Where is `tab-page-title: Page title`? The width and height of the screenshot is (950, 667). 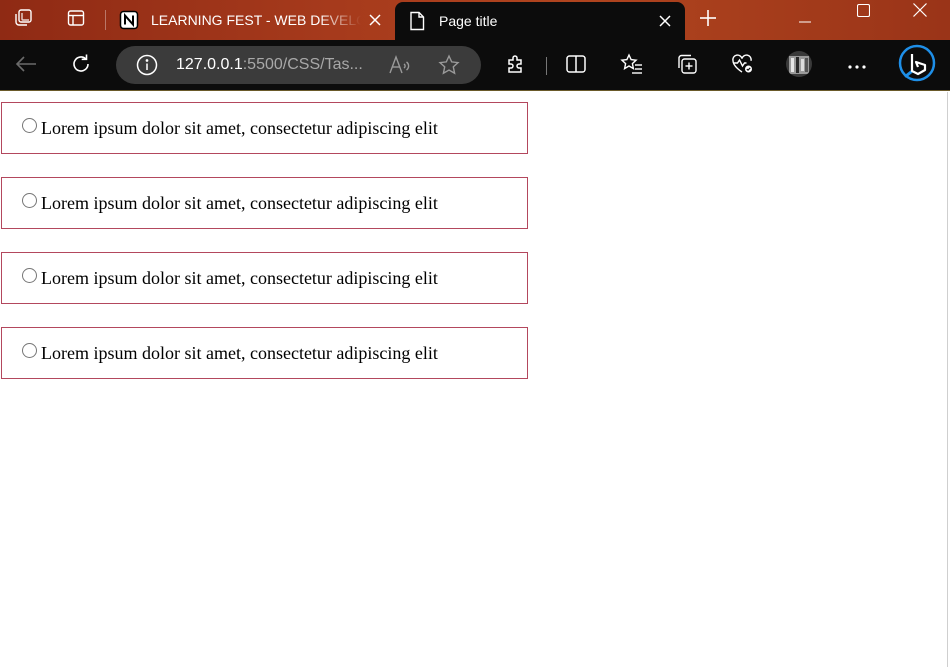 tab-page-title: Page title is located at coordinates (540, 21).